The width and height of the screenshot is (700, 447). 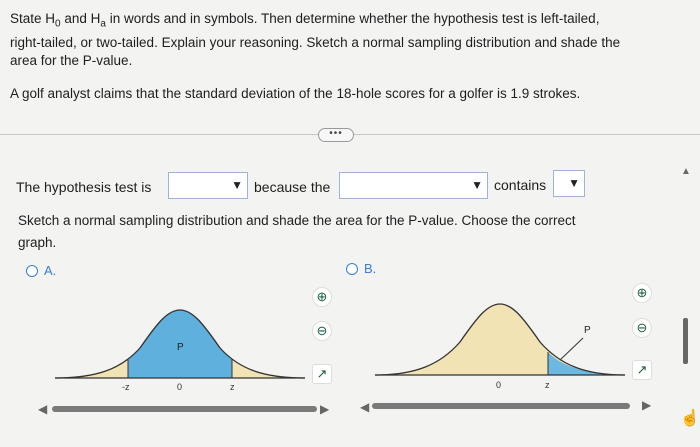 What do you see at coordinates (184, 409) in the screenshot?
I see `option-a-scrollbar` at bounding box center [184, 409].